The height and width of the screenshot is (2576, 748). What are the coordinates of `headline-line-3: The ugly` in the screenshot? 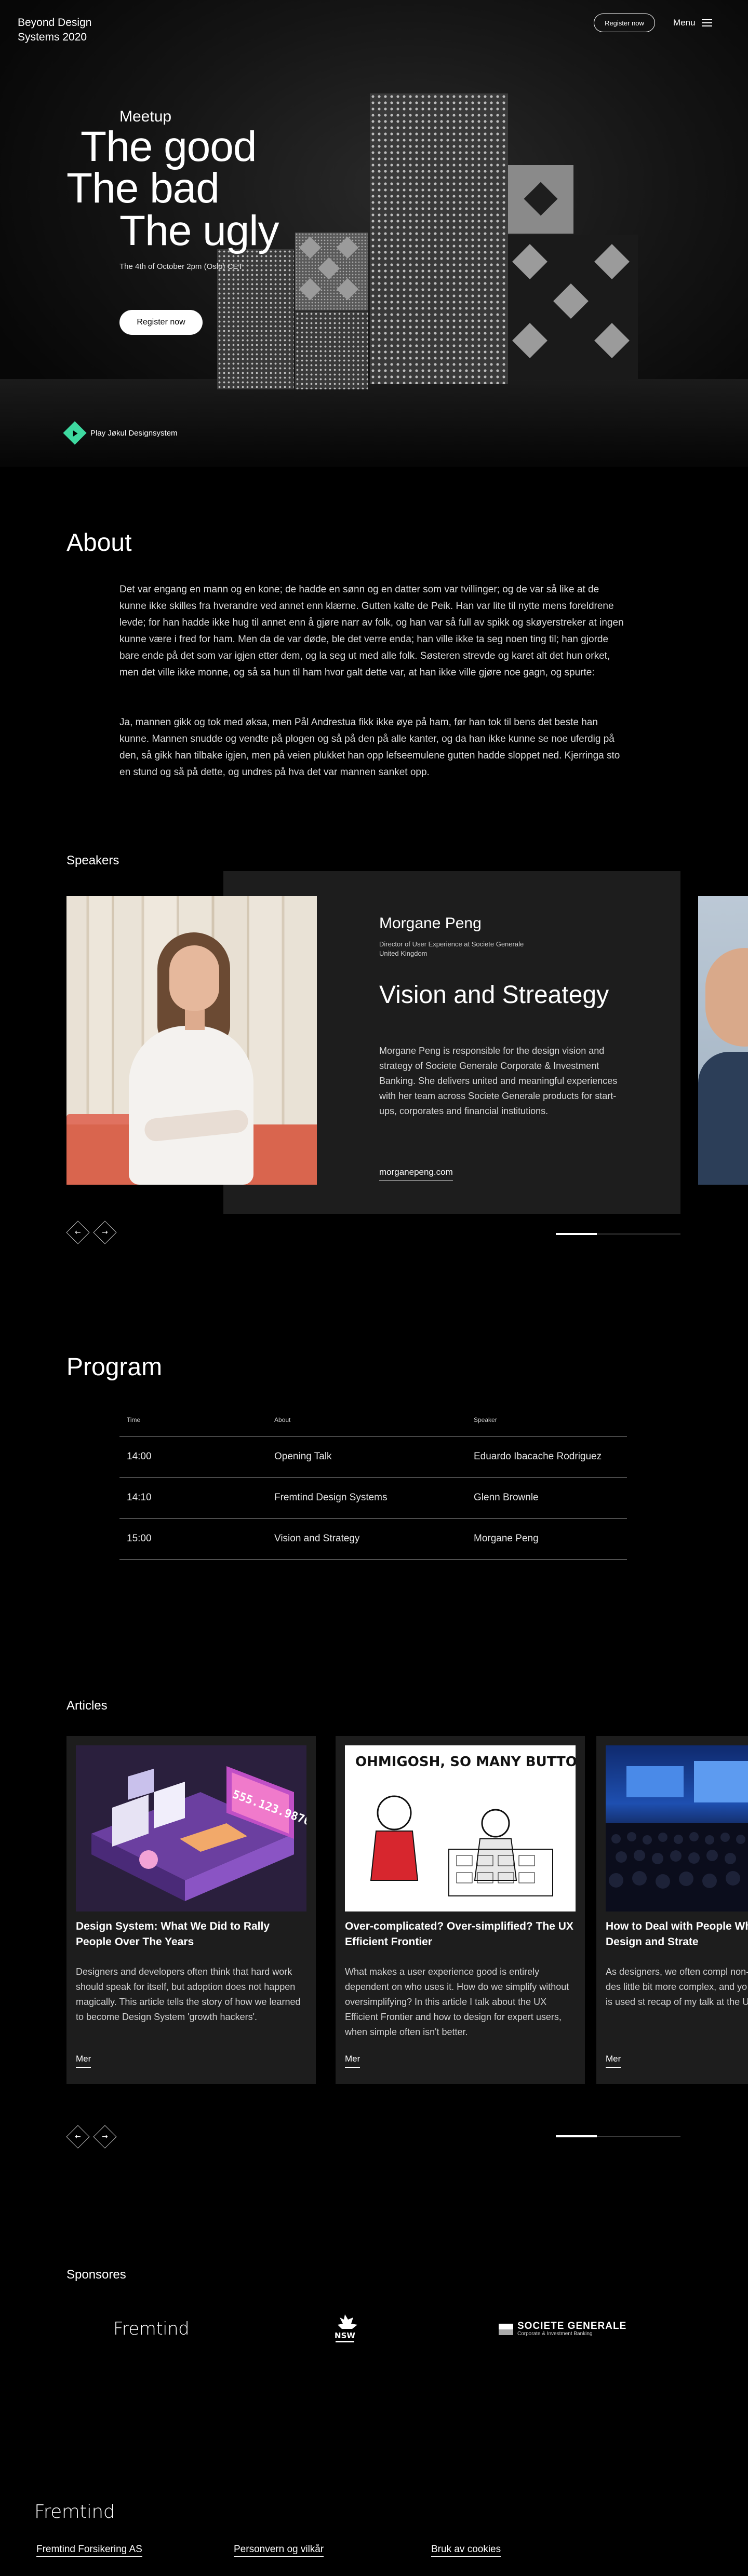 It's located at (199, 230).